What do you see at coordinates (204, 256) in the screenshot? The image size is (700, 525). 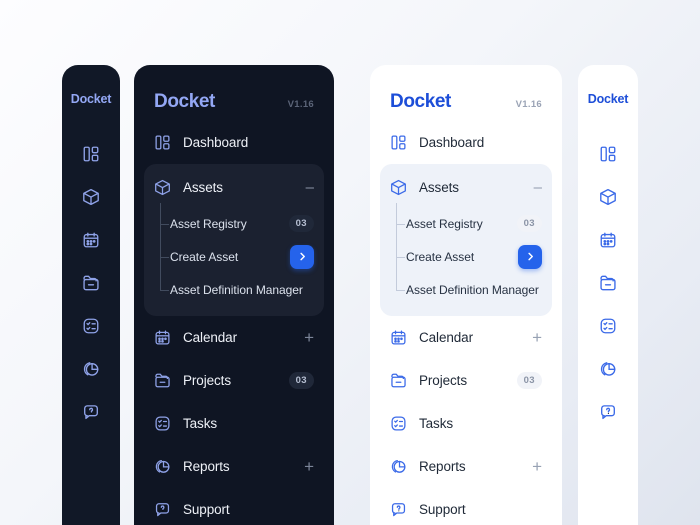 I see `submenu-item-label: Create Asset` at bounding box center [204, 256].